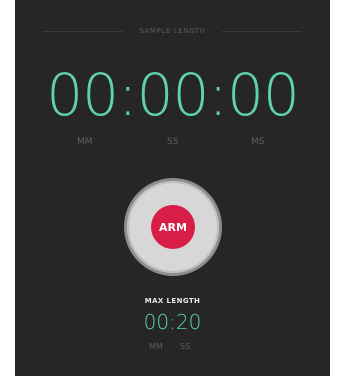  Describe the element at coordinates (85, 142) in the screenshot. I see `minutes-unit-label: MM` at that location.